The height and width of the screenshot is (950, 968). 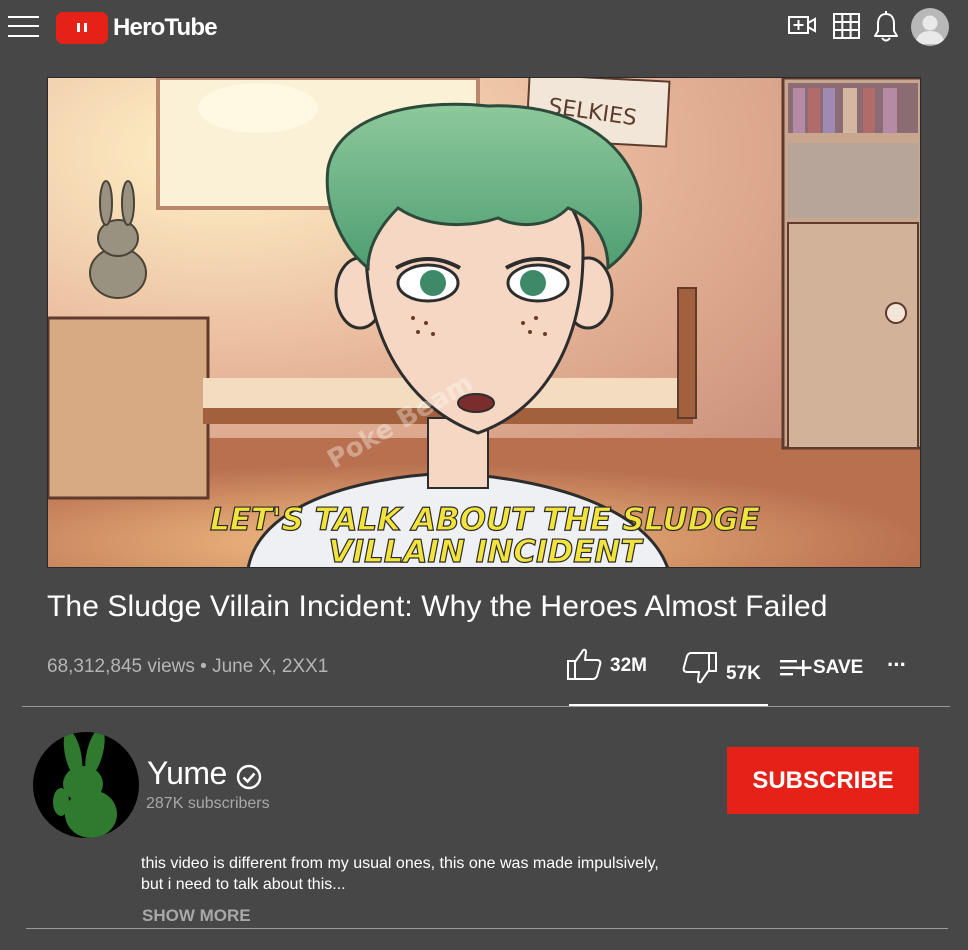 What do you see at coordinates (886, 27) in the screenshot?
I see `bell-icon` at bounding box center [886, 27].